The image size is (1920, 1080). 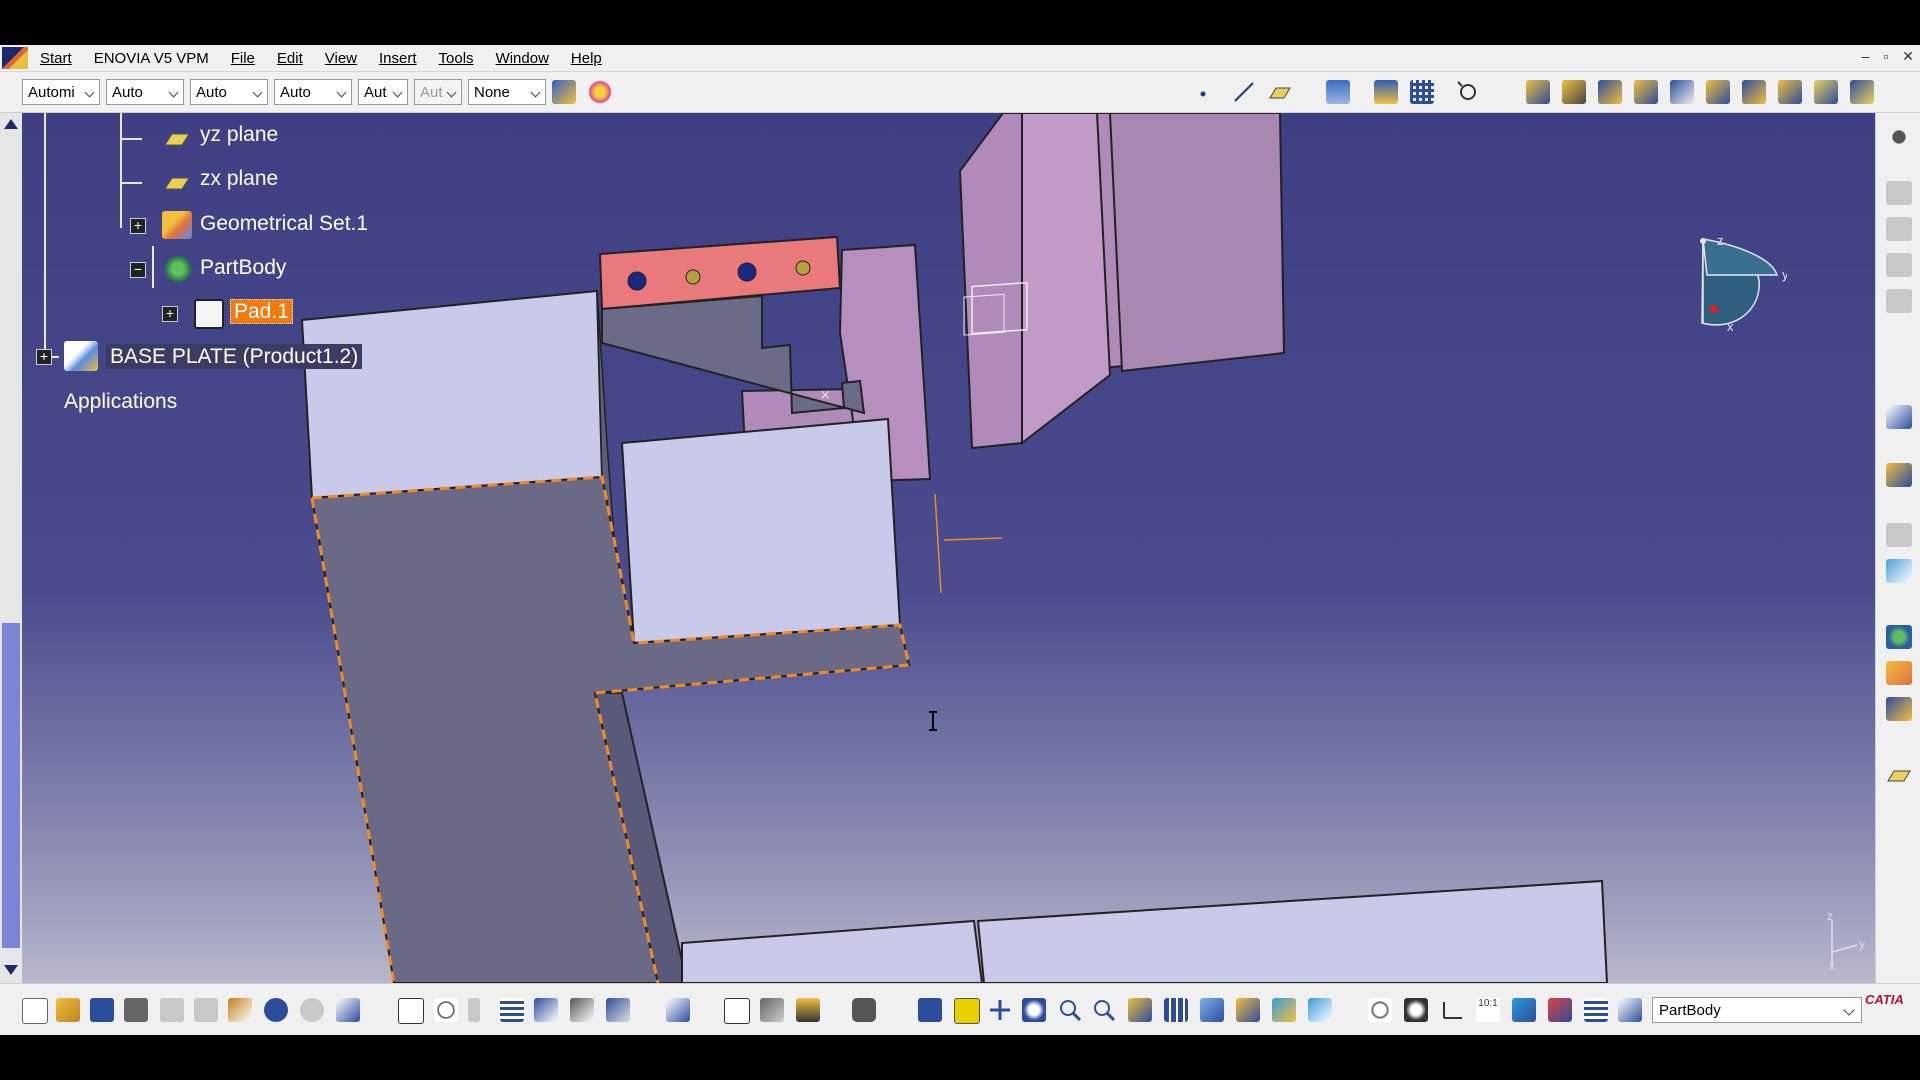 What do you see at coordinates (525, 58) in the screenshot?
I see `menu-window: Window` at bounding box center [525, 58].